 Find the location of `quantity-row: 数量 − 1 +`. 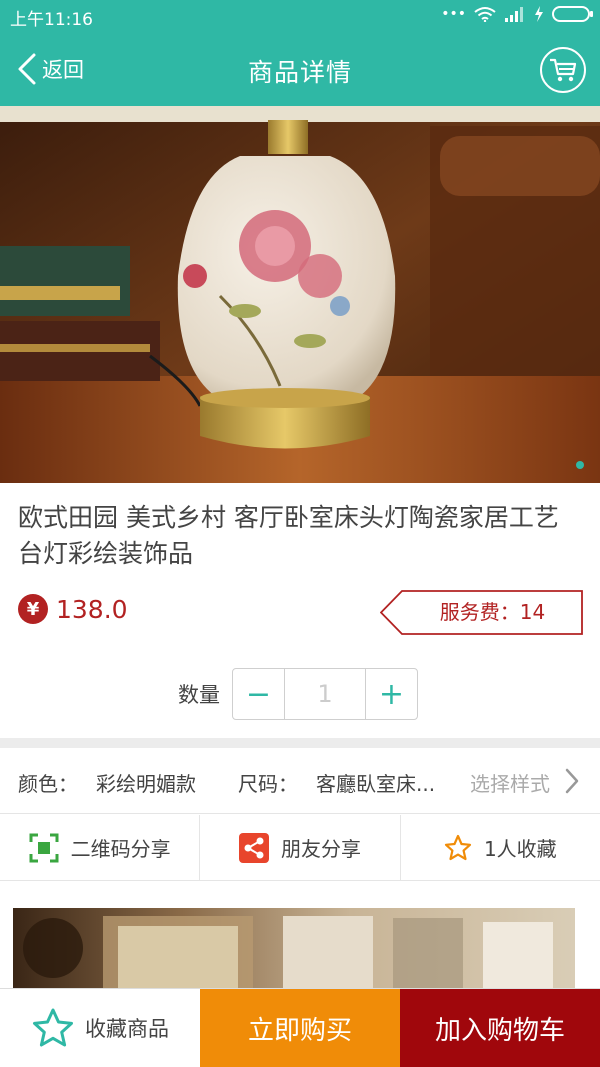

quantity-row: 数量 − 1 + is located at coordinates (298, 694).